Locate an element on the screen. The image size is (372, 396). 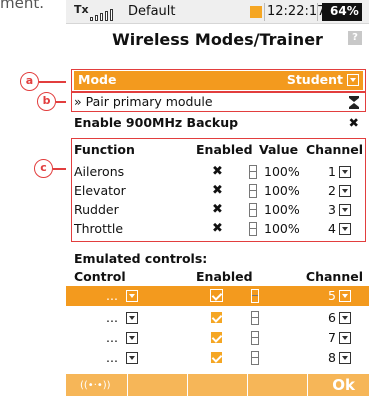
emulated-channel: 8 is located at coordinates (332, 357).